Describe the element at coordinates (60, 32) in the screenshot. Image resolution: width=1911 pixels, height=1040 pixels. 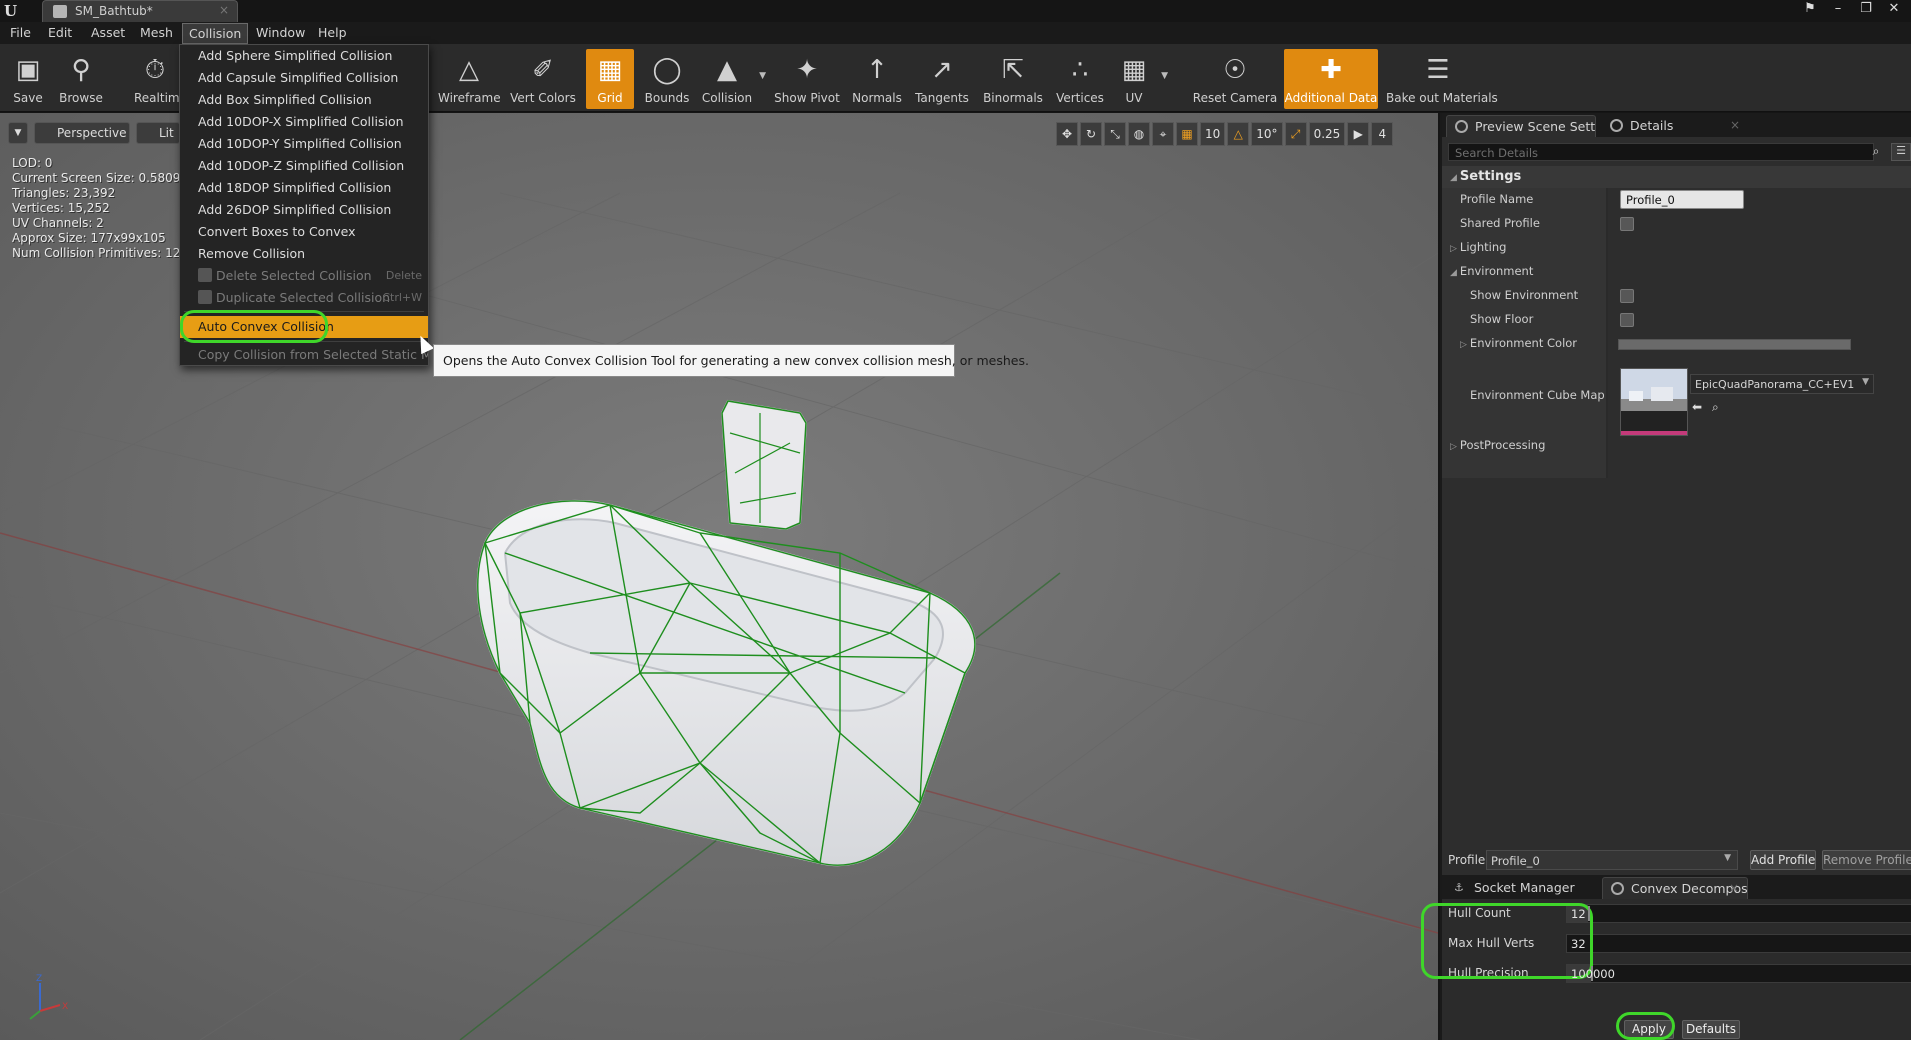
I see `menu-edit: Edit` at that location.